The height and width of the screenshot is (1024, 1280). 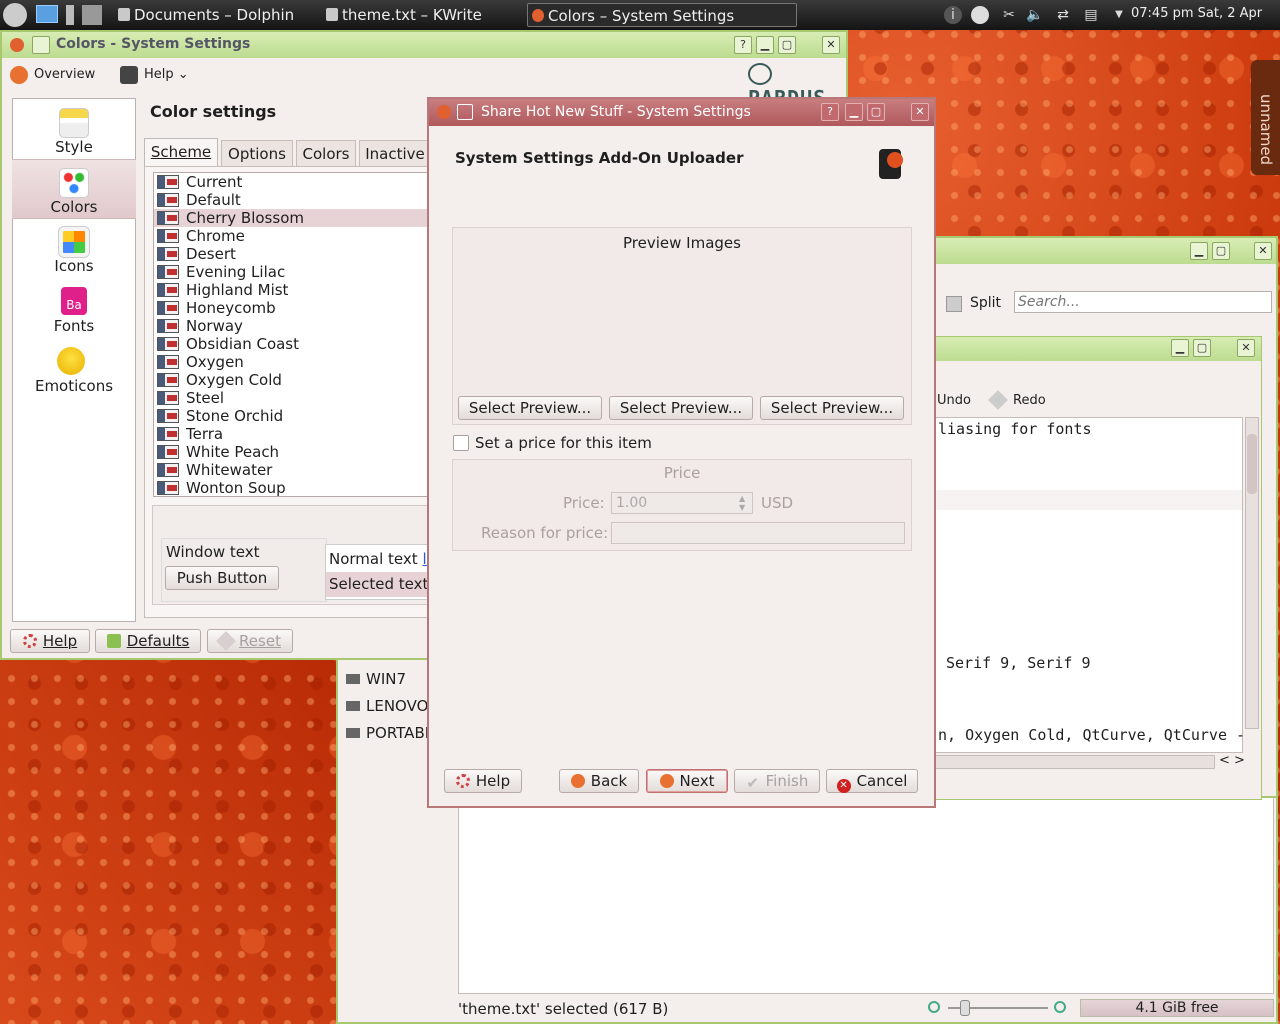 I want to click on editor-titlebar: ▁ ▢ ✕, so click(x=1097, y=349).